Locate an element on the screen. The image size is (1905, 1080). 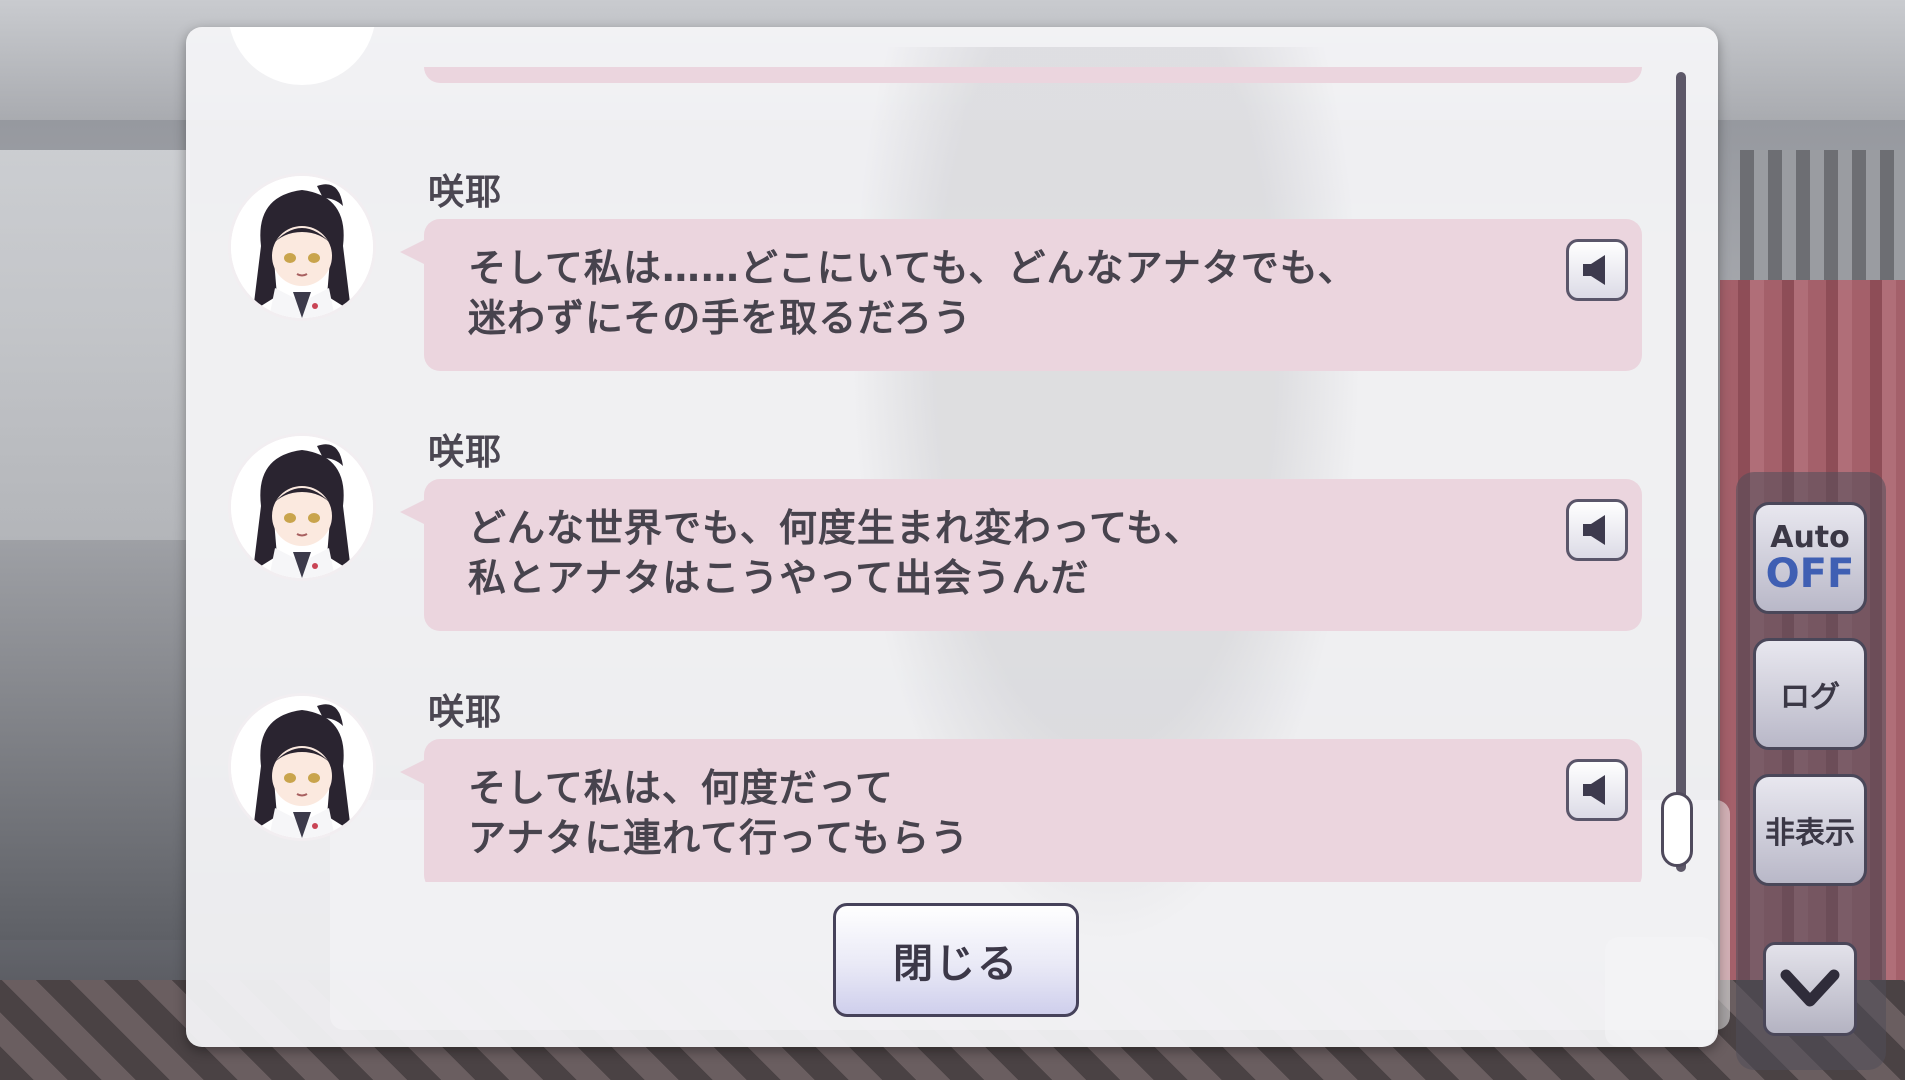
side-menu: Auto OFF ログ 非表示 is located at coordinates (1811, 771).